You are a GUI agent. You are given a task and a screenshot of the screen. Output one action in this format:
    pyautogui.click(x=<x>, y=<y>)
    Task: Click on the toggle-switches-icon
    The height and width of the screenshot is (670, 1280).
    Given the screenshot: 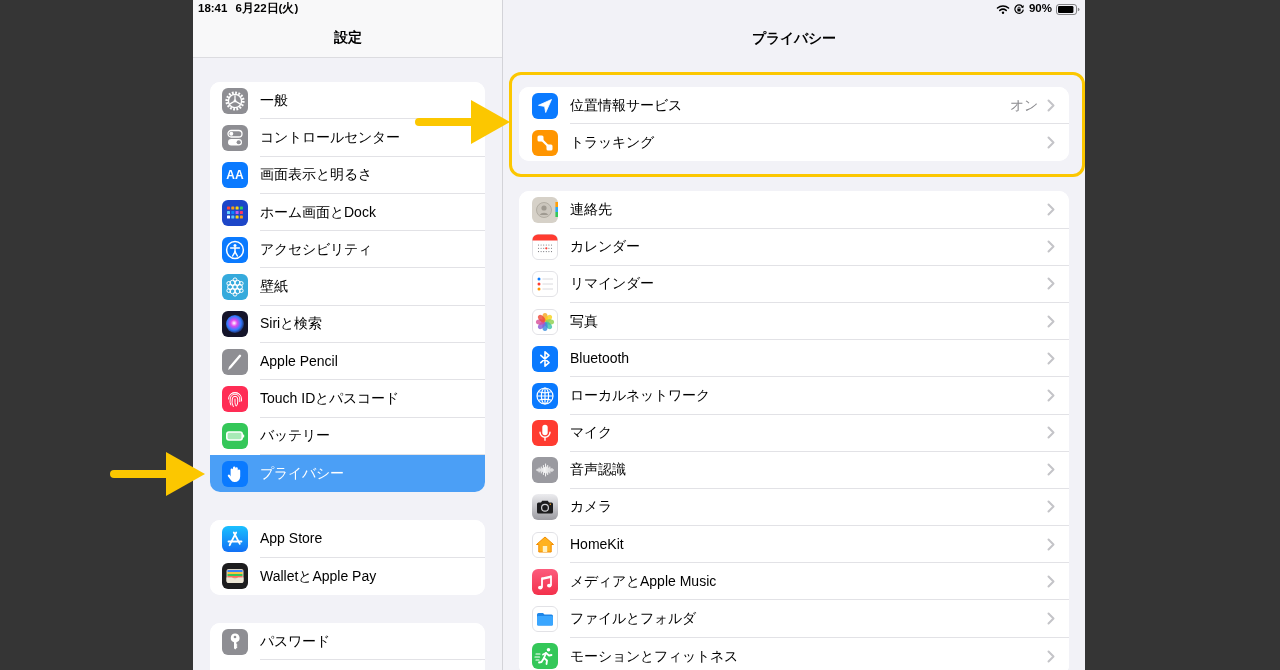 What is the action you would take?
    pyautogui.click(x=235, y=137)
    